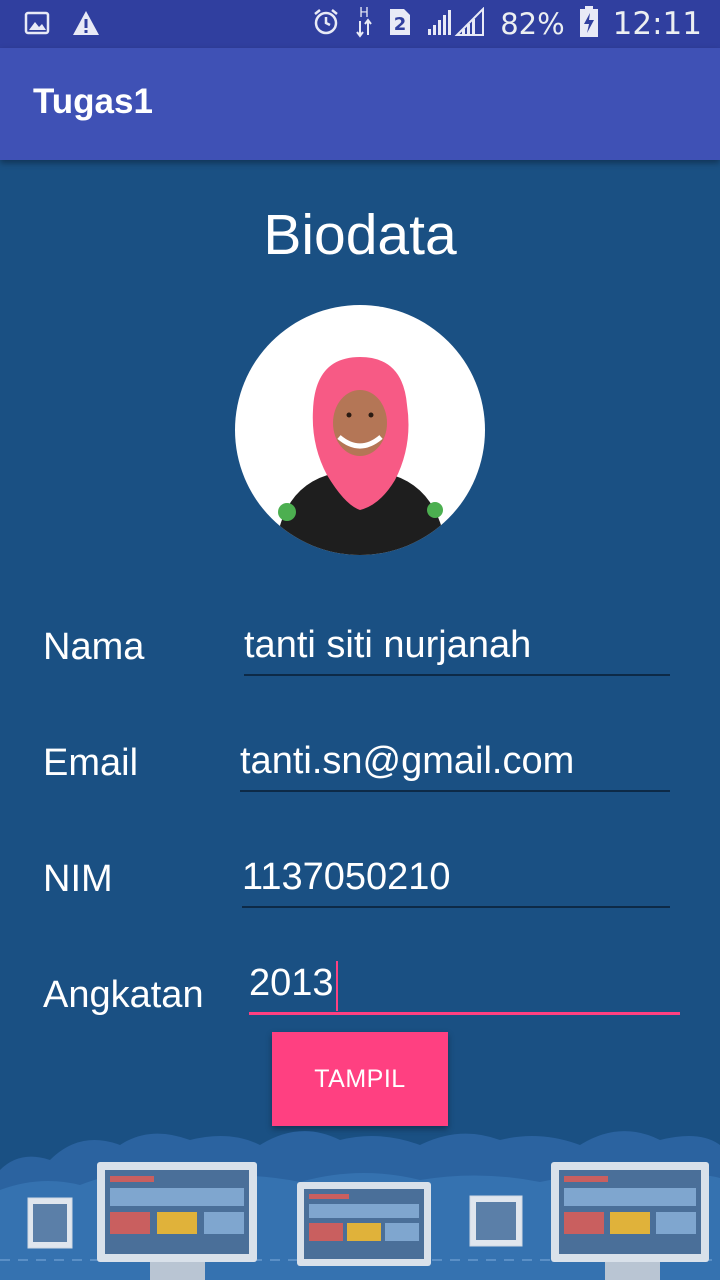 The height and width of the screenshot is (1280, 720). I want to click on status-bar: H 2 82% 12:11, so click(360, 24).